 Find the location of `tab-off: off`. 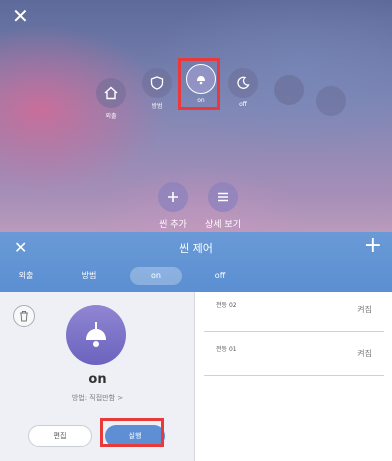

tab-off: off is located at coordinates (220, 276).